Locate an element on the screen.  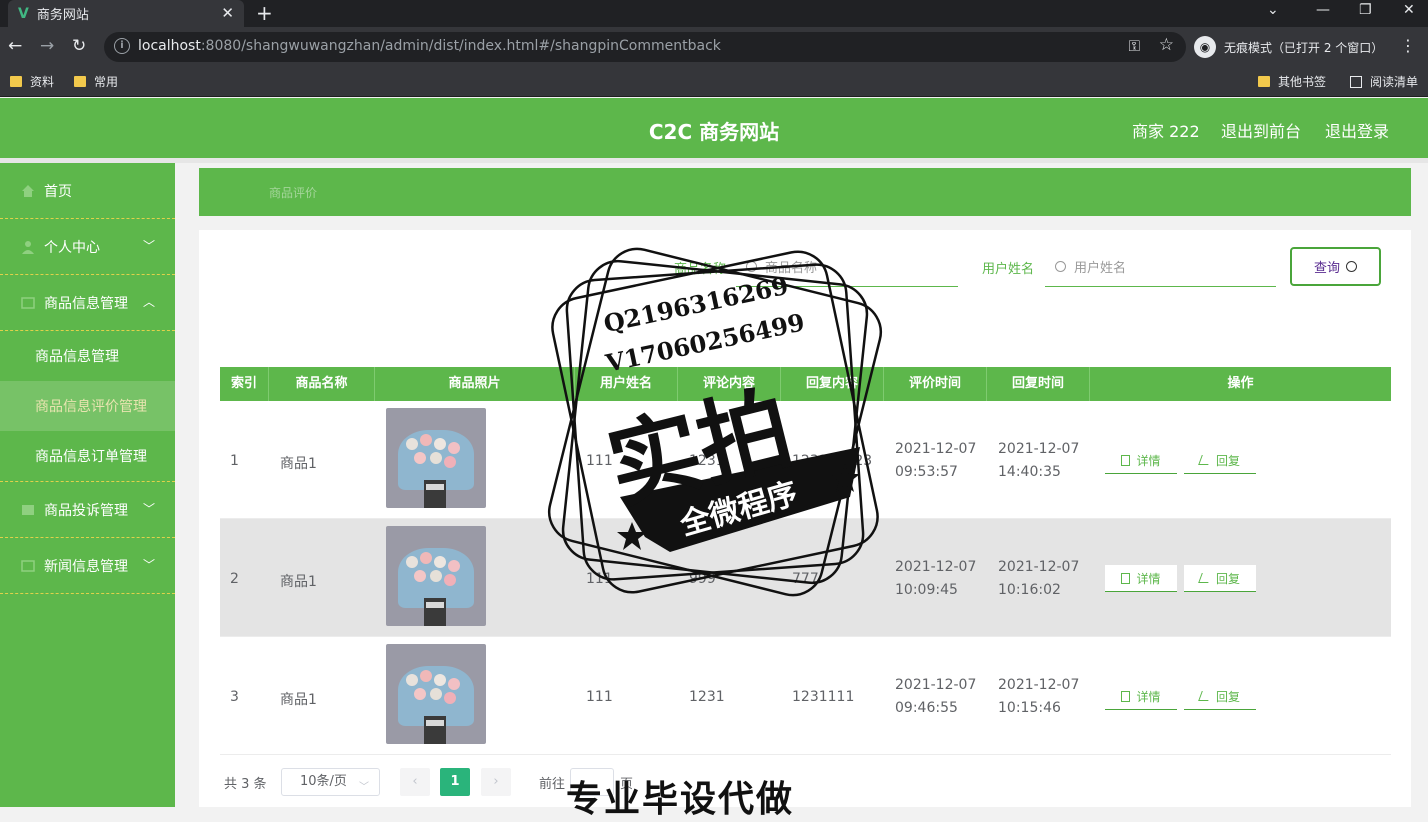
reading-list: 阅读清单 is located at coordinates (1384, 81).